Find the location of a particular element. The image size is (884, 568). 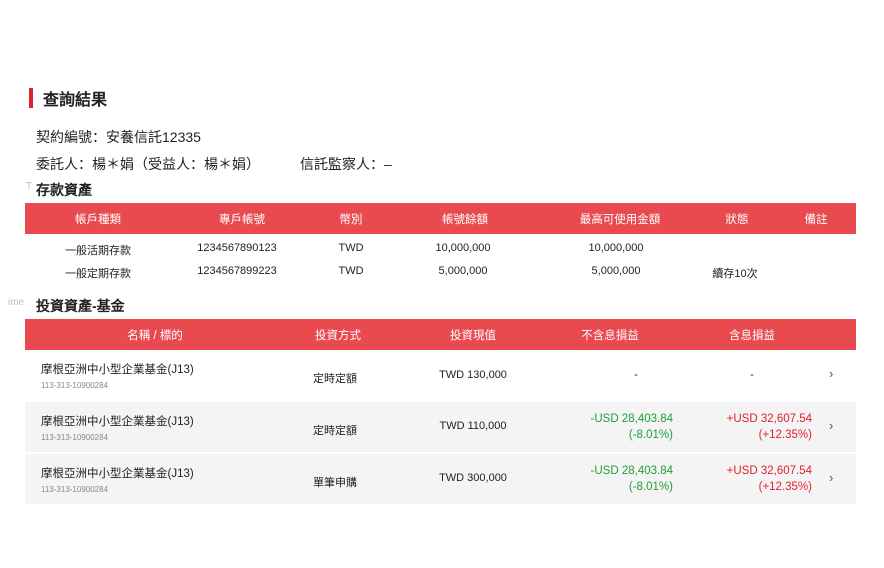

account-type: 一般定期存款 is located at coordinates (98, 274).